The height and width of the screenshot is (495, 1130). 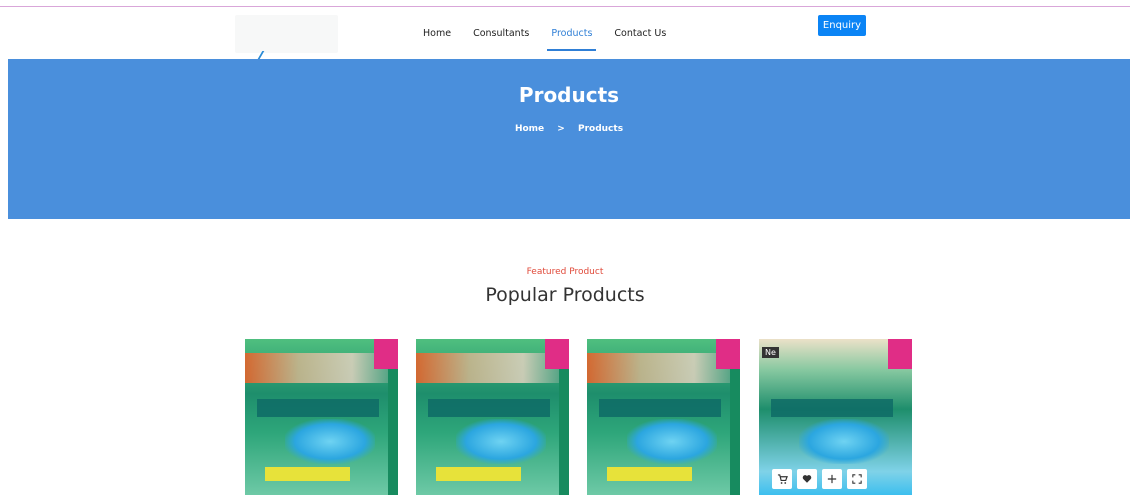 I want to click on page-title: Products, so click(x=569, y=95).